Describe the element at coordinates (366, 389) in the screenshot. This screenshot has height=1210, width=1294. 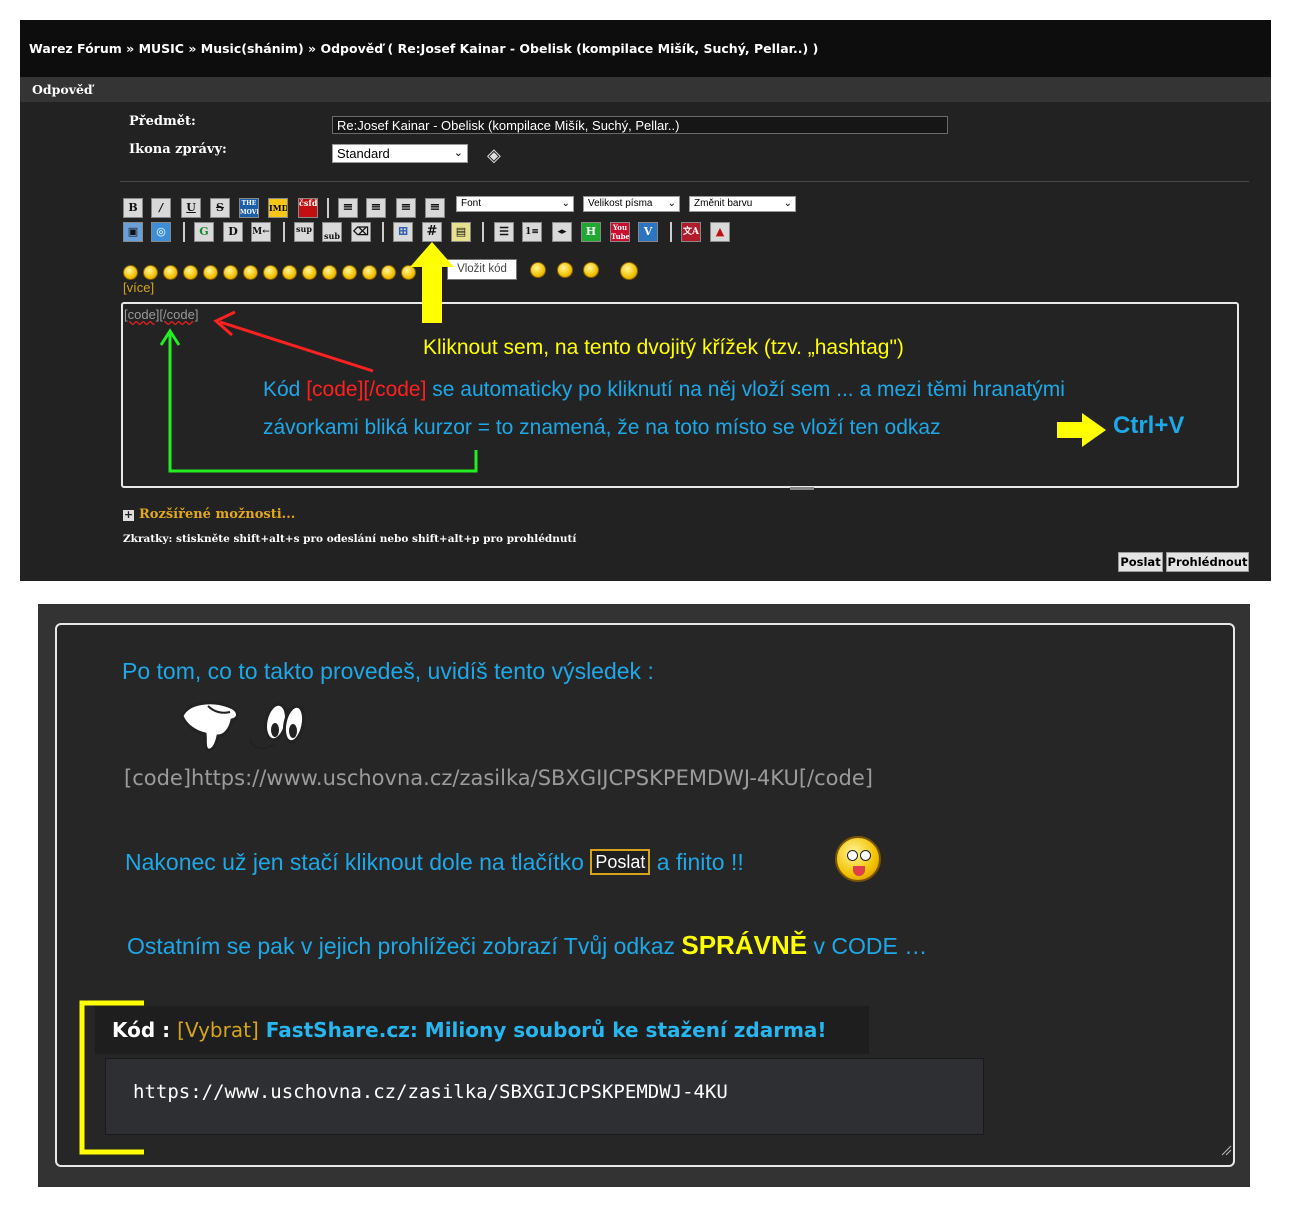
I see `annotation-code-tag: [code][/code]` at that location.